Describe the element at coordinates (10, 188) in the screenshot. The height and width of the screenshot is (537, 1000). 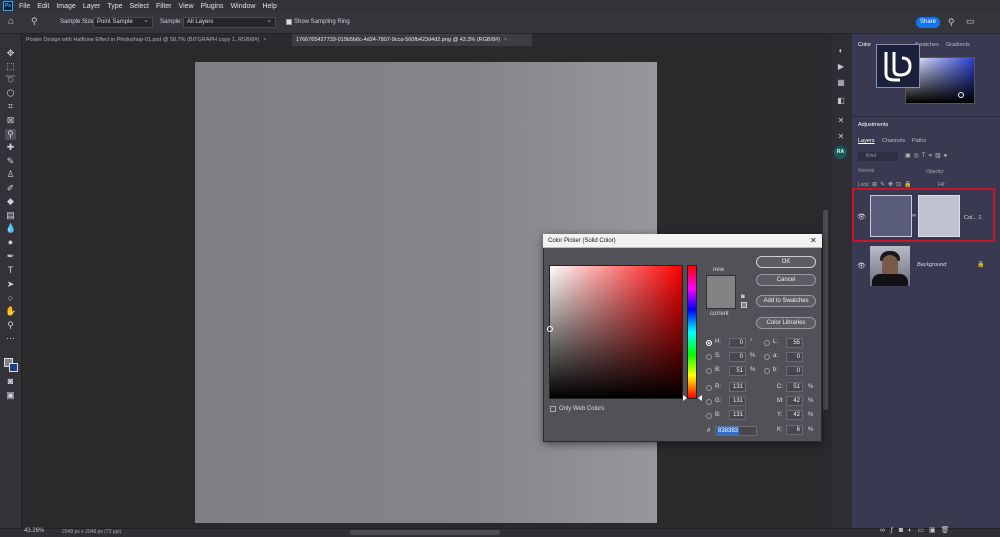
I see `history-brush-icon: ✐` at that location.